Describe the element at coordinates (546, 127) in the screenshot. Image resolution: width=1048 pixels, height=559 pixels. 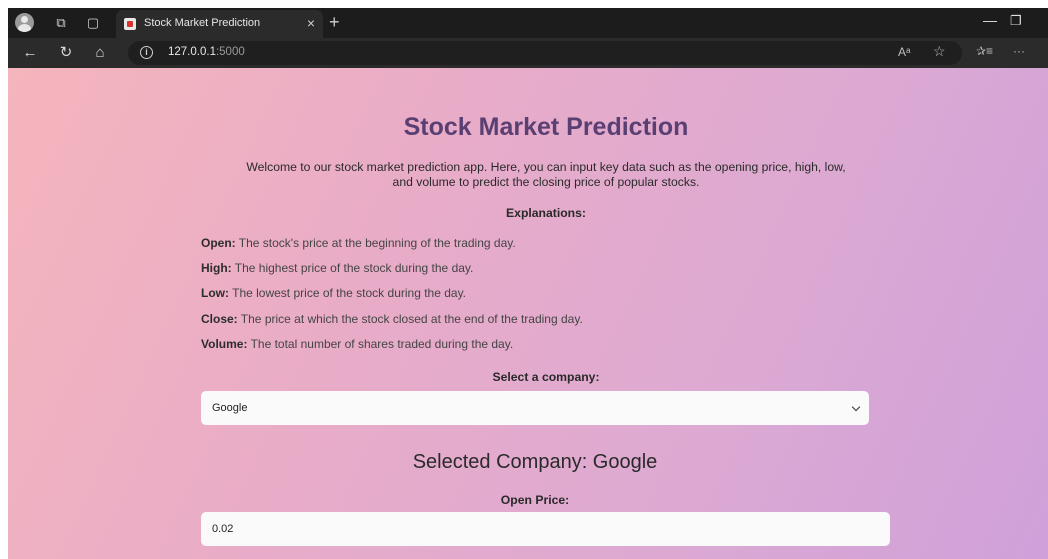
I see `page-title: Stock Market Prediction` at that location.